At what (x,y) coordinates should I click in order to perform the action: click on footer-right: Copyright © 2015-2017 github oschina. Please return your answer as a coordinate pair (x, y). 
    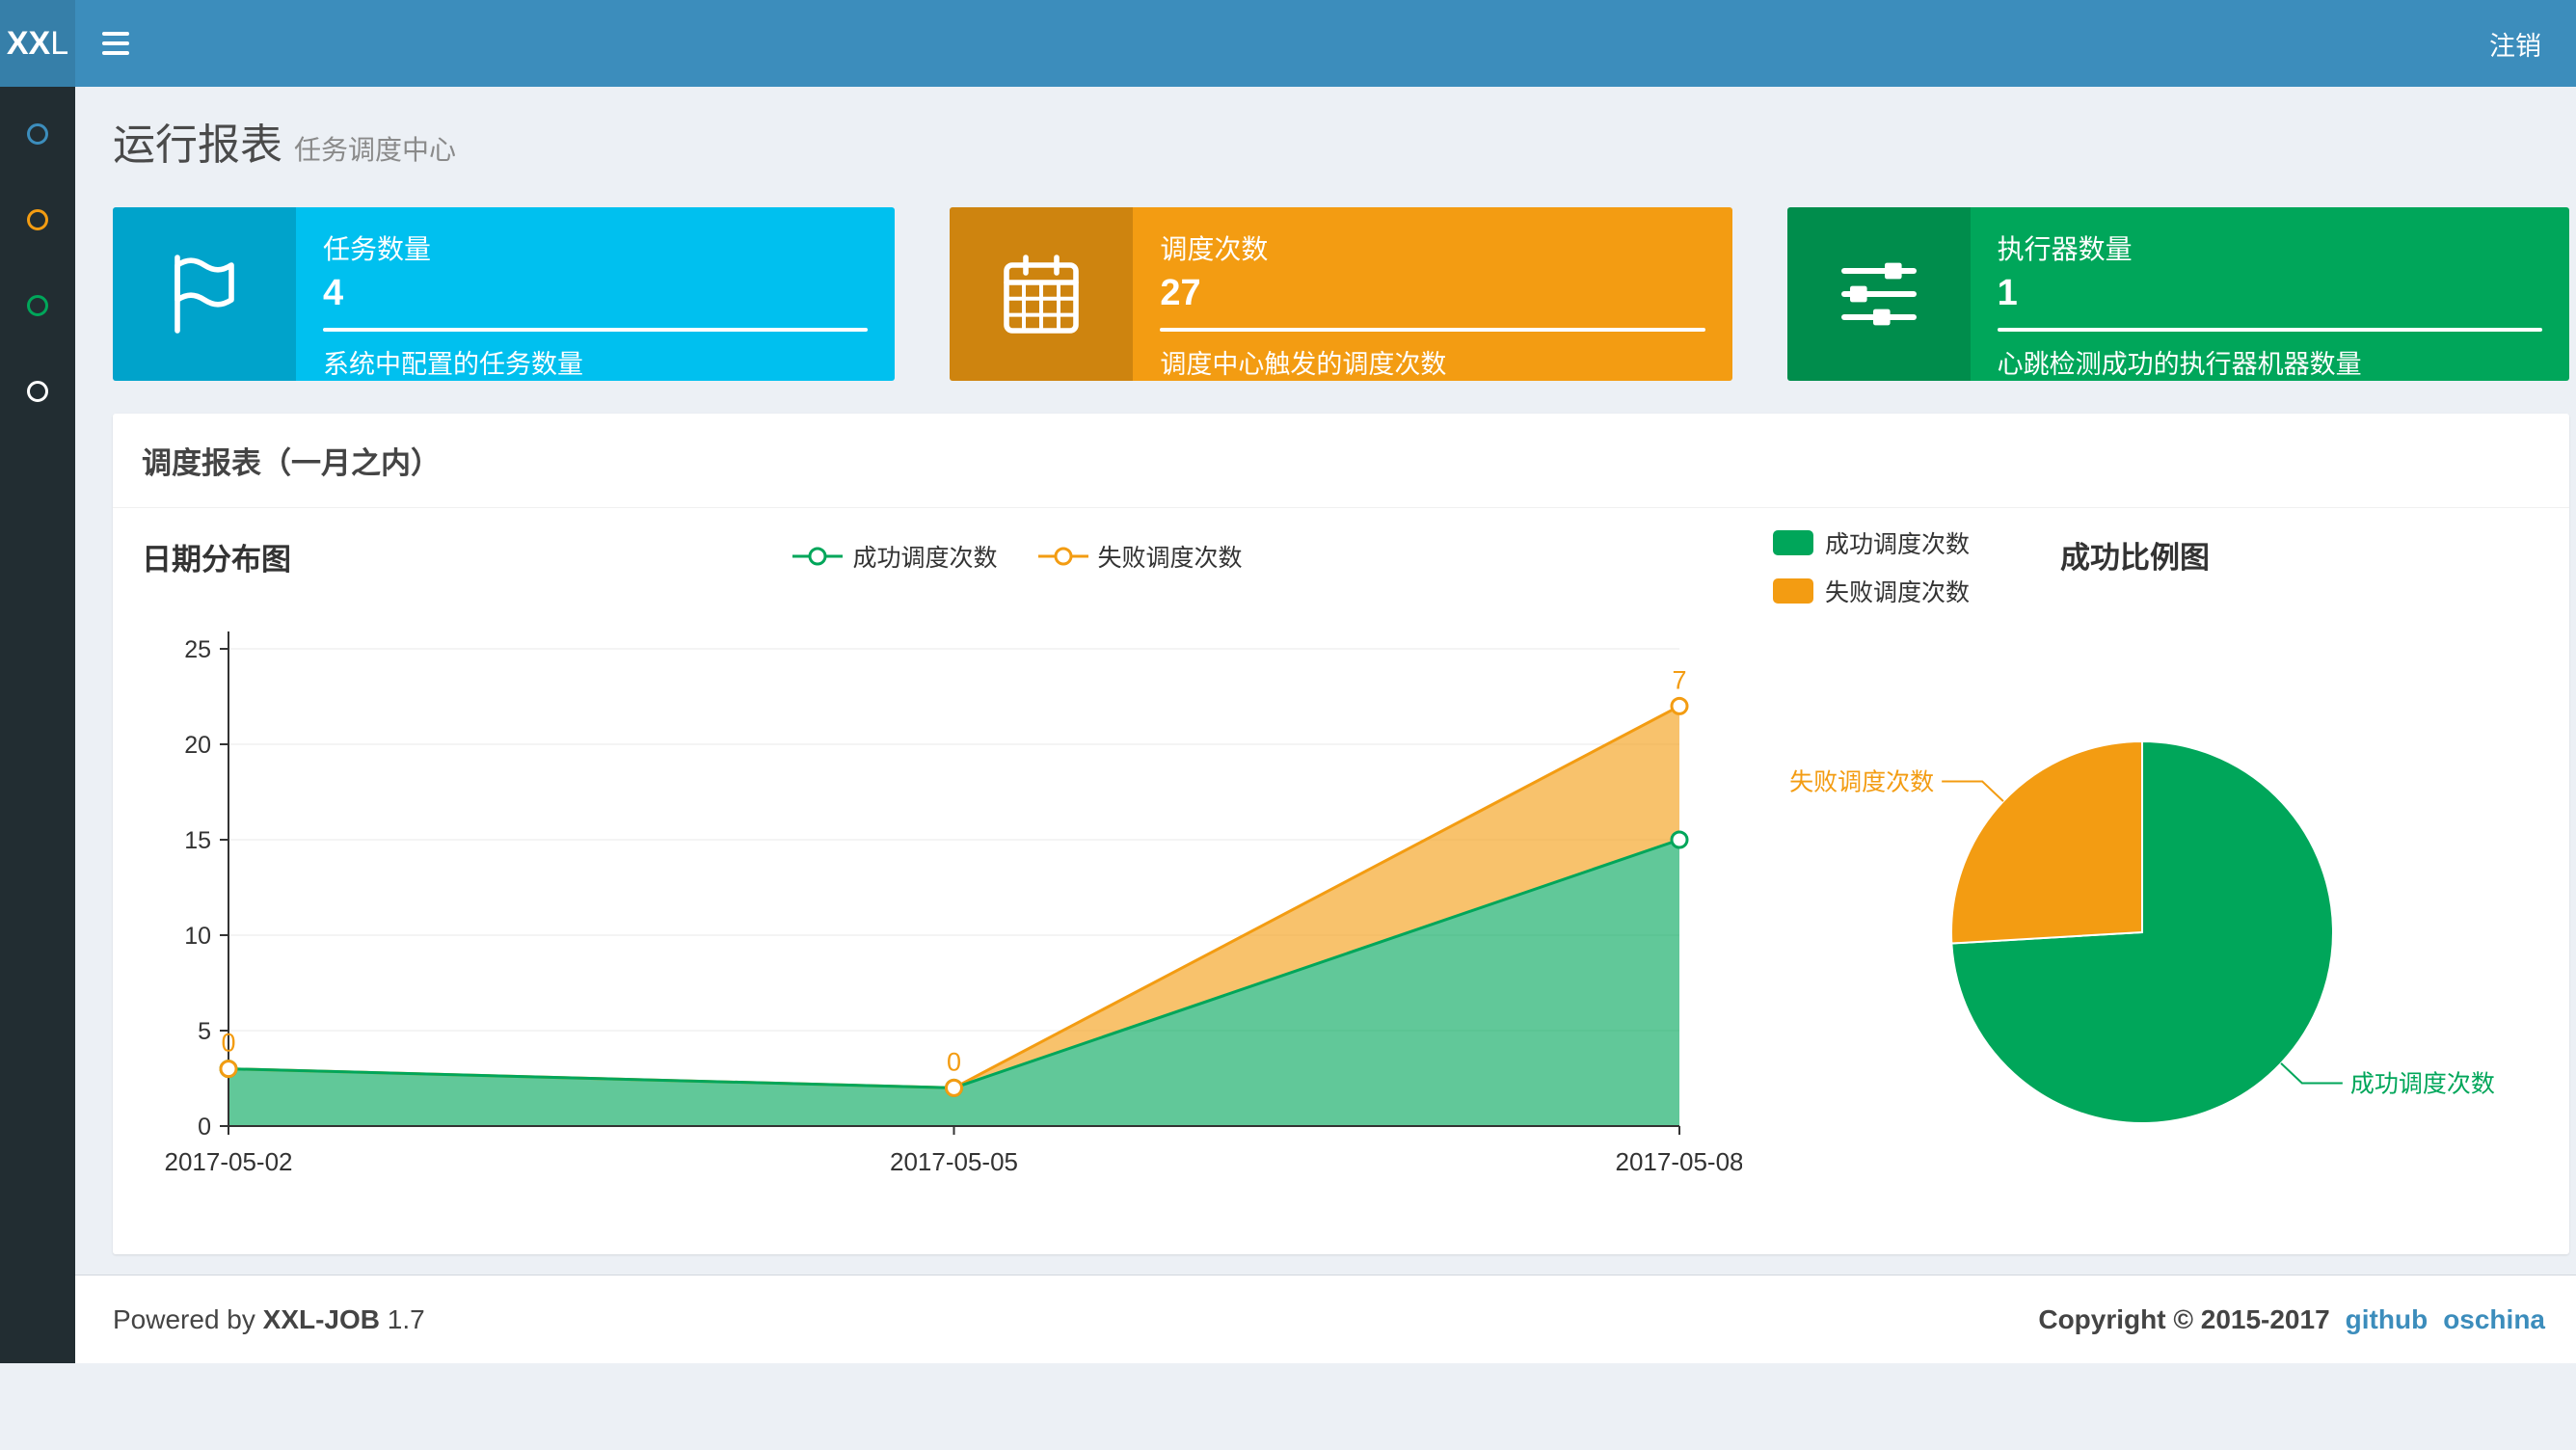
    Looking at the image, I should click on (2291, 1319).